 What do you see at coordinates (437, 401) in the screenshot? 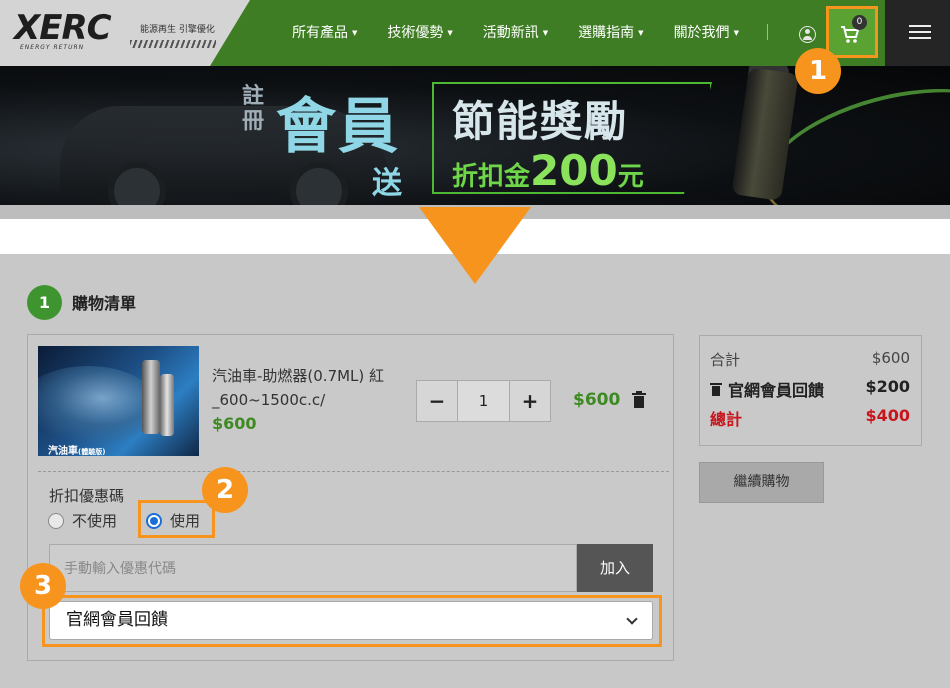
I see `decrease-qty-button: −` at bounding box center [437, 401].